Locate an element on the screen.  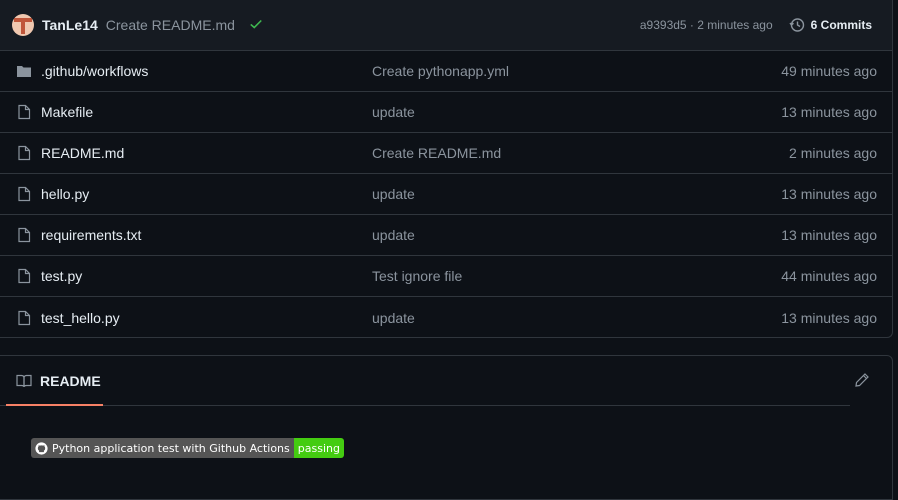
commit-author: TanLe14 is located at coordinates (70, 25).